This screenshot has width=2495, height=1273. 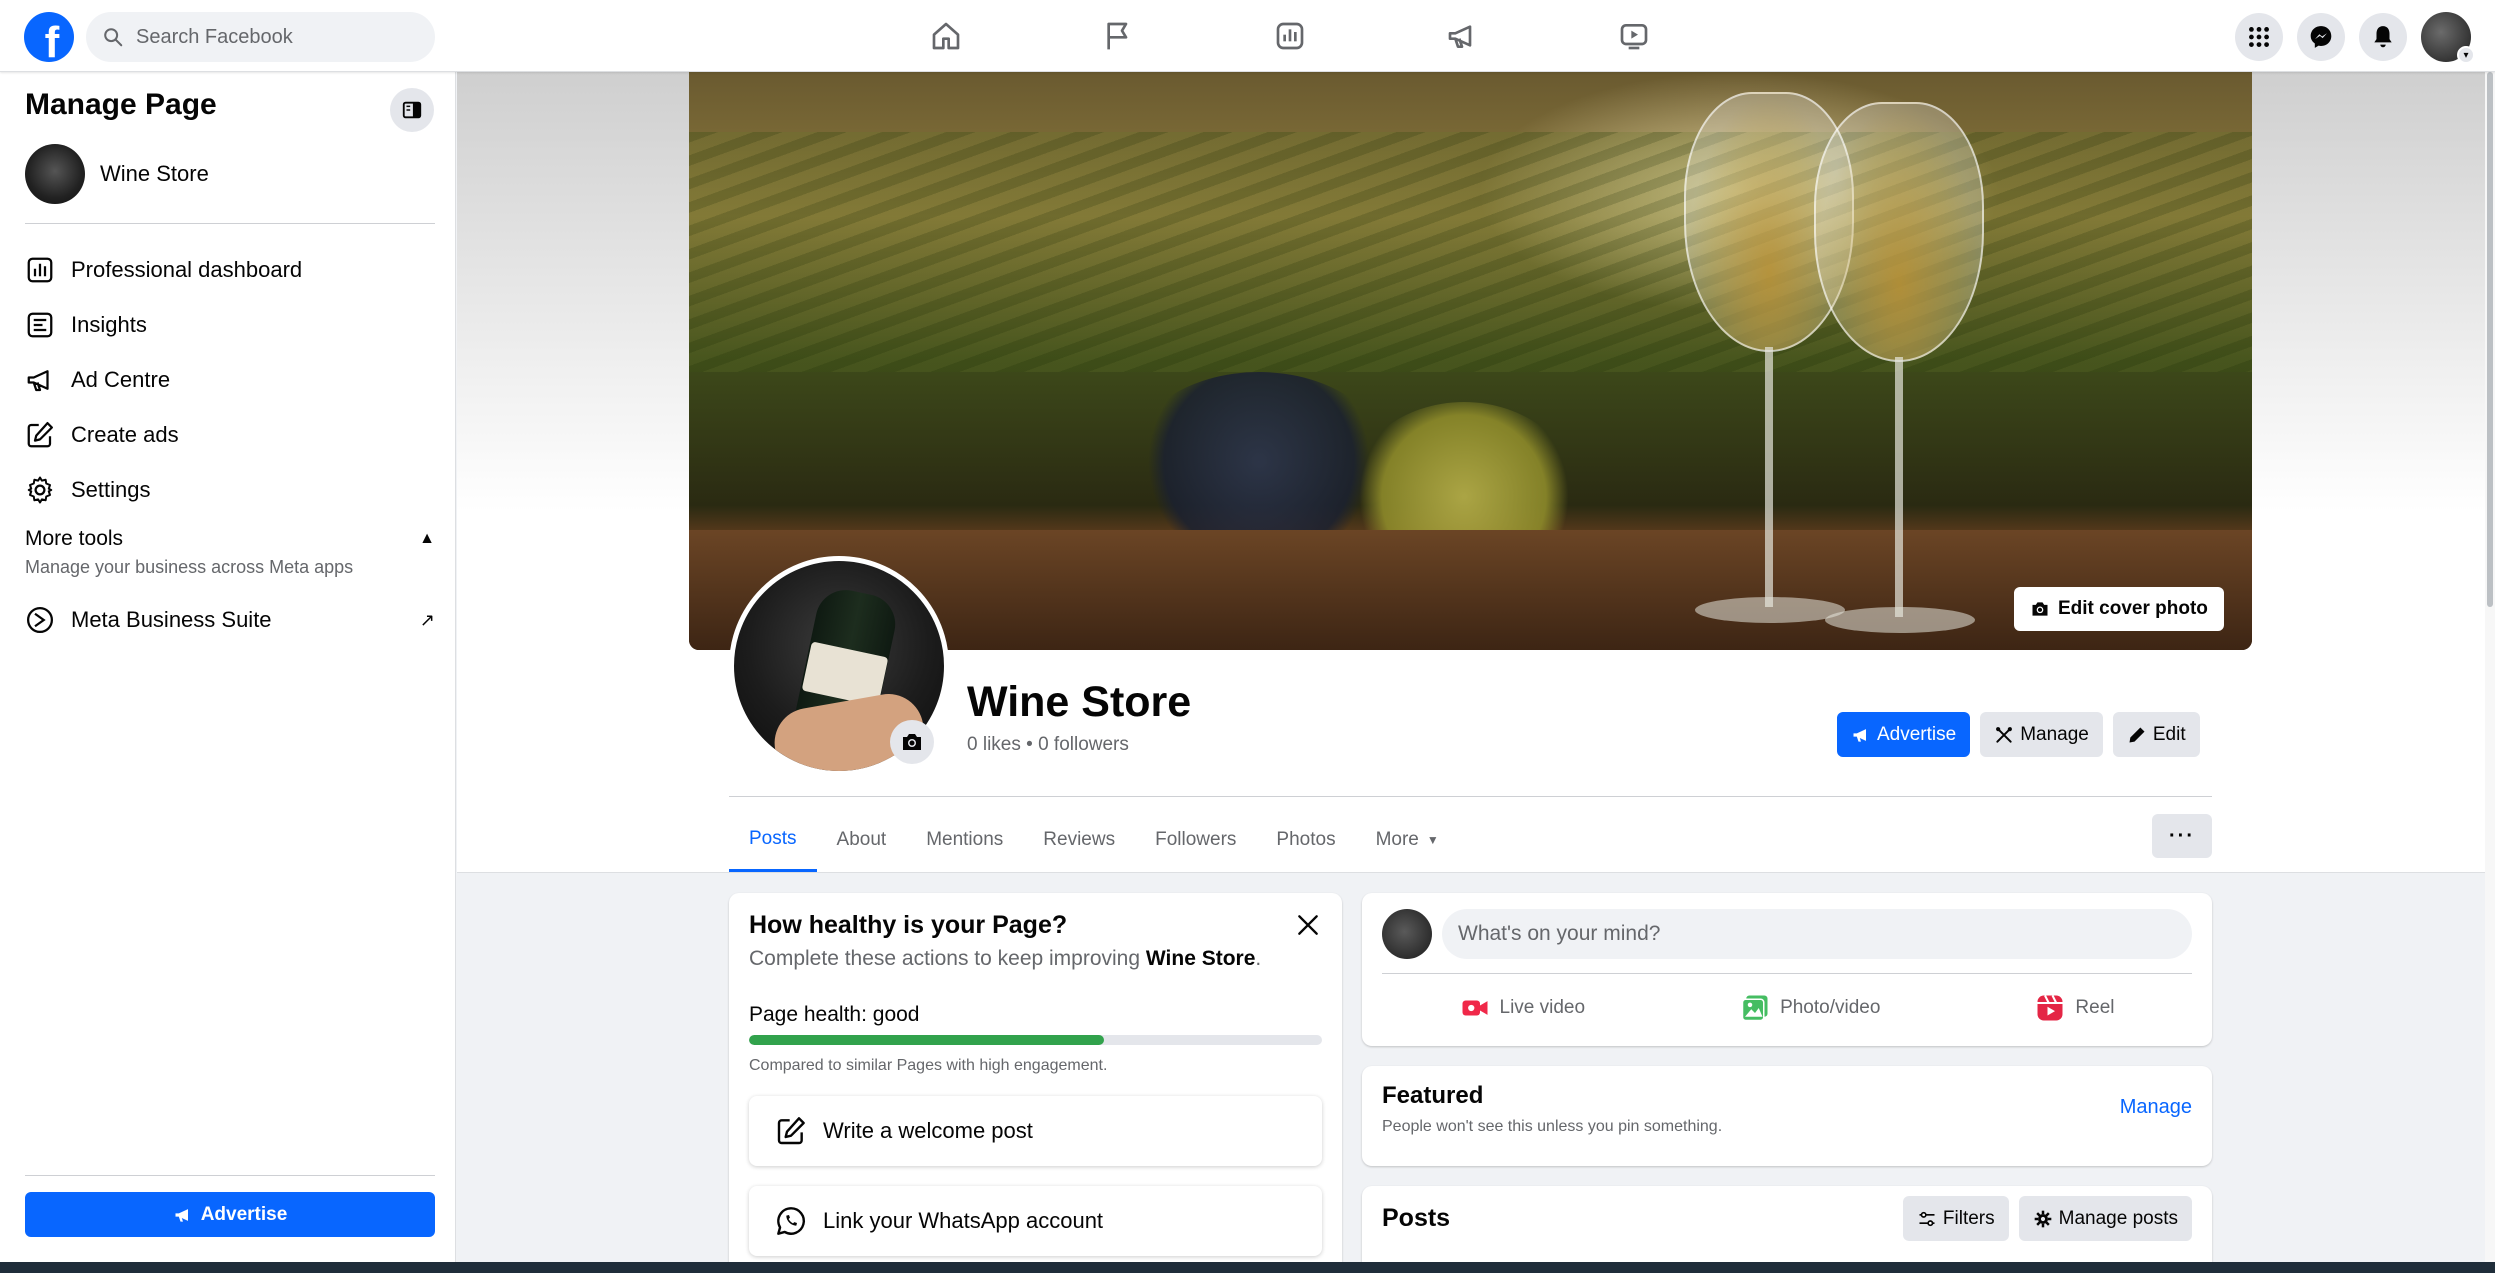 I want to click on tab-more: More ▼, so click(x=1407, y=840).